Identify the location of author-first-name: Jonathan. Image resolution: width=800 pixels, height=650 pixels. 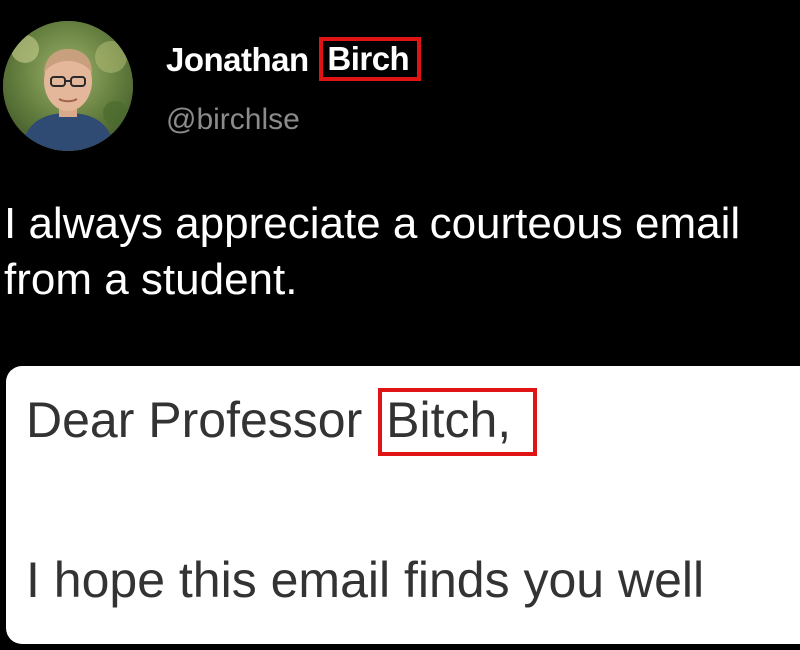
(237, 59).